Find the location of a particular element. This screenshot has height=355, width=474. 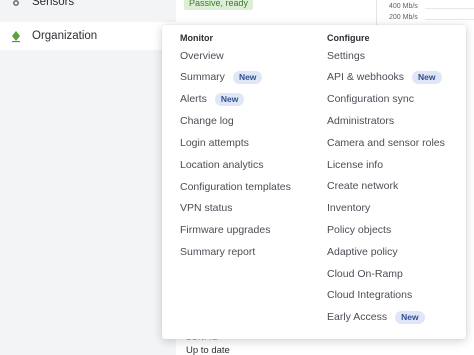

menu-item-label: Change log is located at coordinates (207, 121).